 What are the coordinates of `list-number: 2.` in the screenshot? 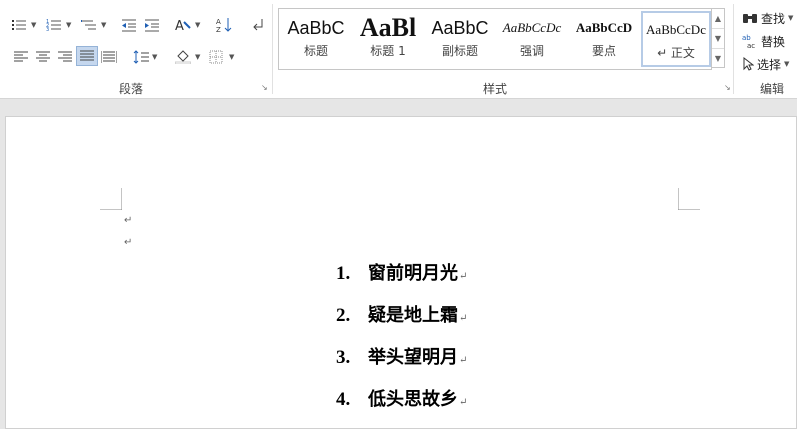 It's located at (343, 315).